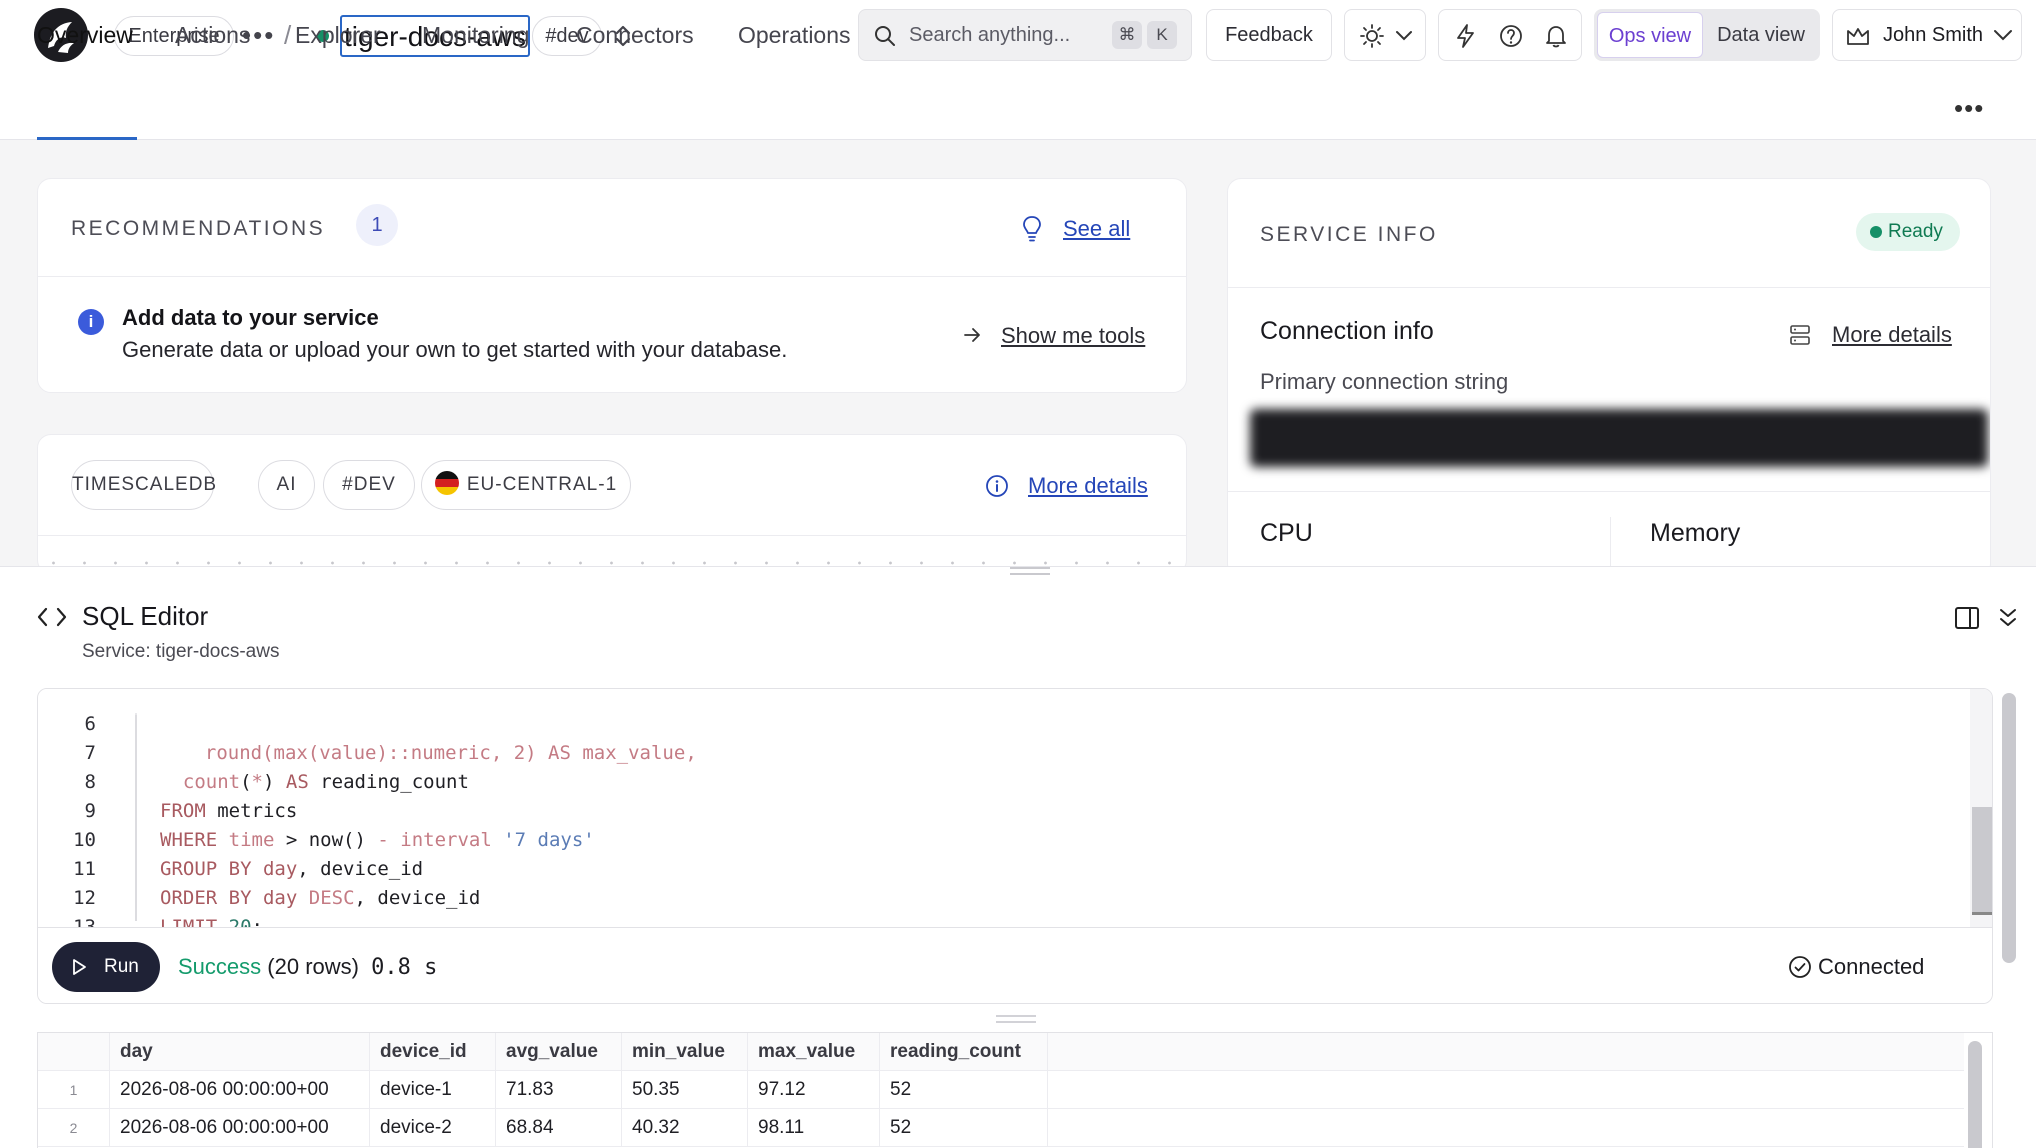 This screenshot has width=2036, height=1148. Describe the element at coordinates (1871, 966) in the screenshot. I see `connection-status-label: Connected` at that location.